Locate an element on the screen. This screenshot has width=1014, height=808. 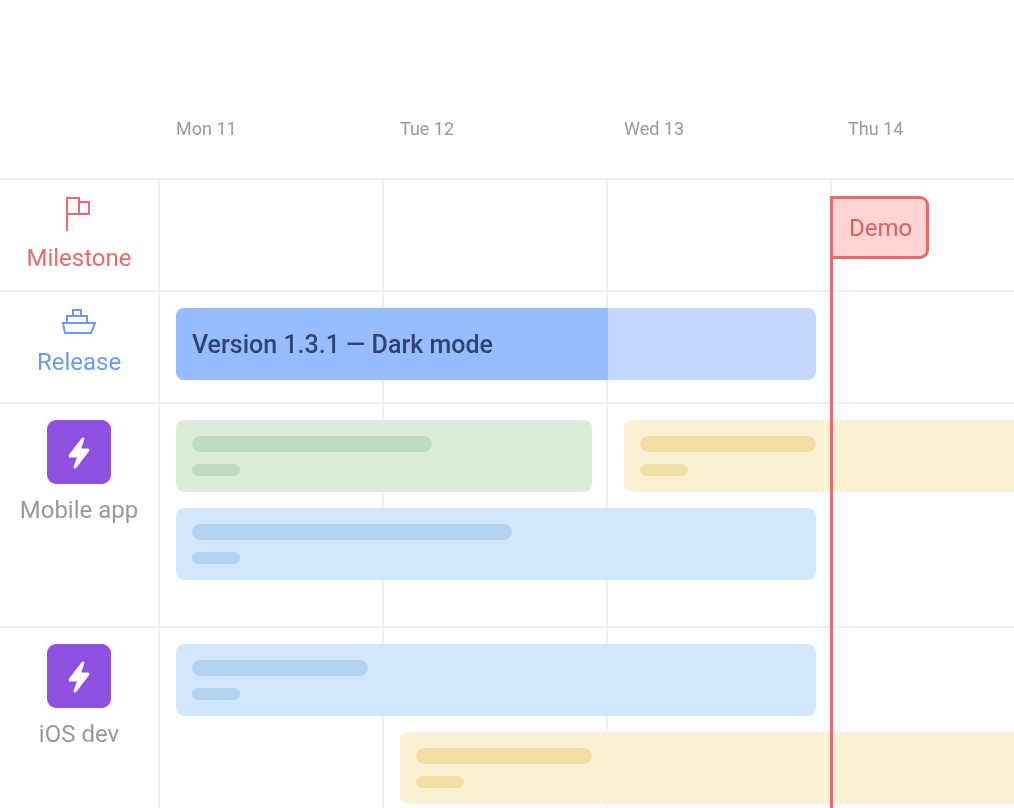
ship-icon is located at coordinates (79, 322).